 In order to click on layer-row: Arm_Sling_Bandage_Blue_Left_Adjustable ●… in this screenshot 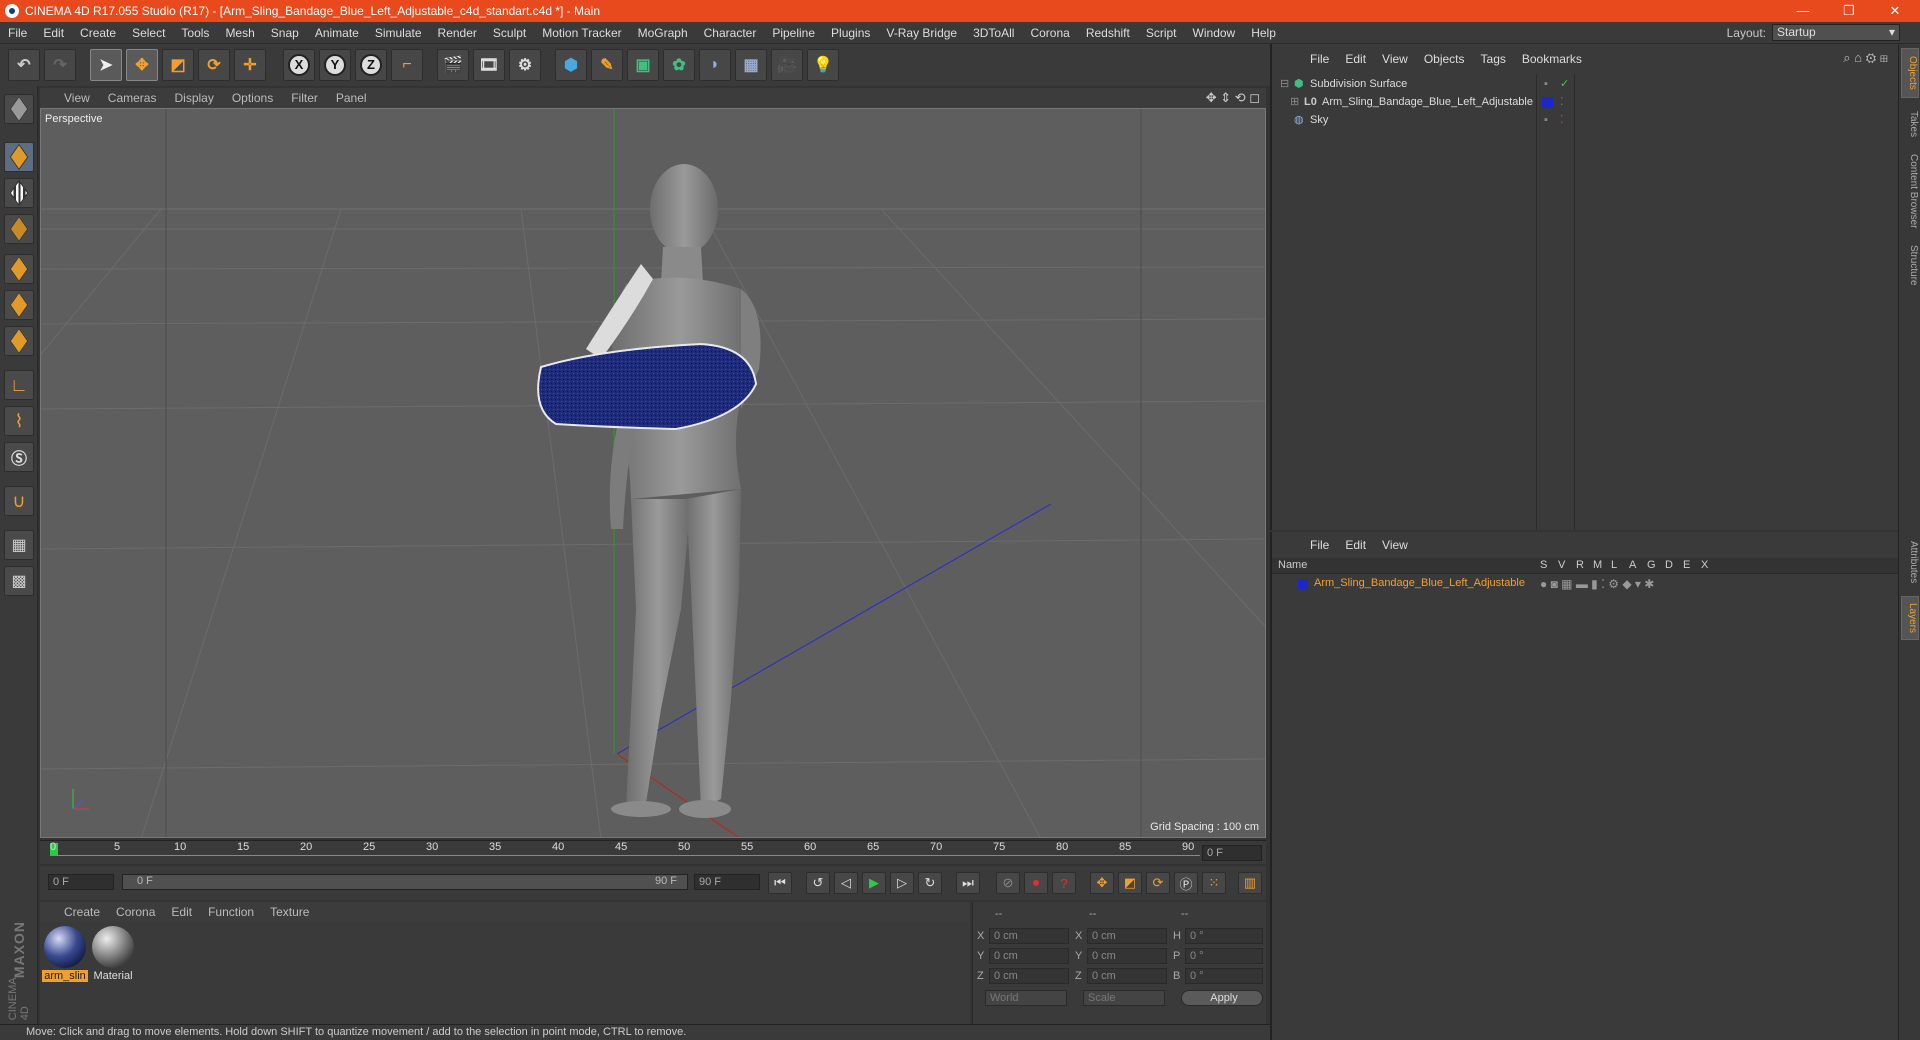, I will do `click(1585, 584)`.